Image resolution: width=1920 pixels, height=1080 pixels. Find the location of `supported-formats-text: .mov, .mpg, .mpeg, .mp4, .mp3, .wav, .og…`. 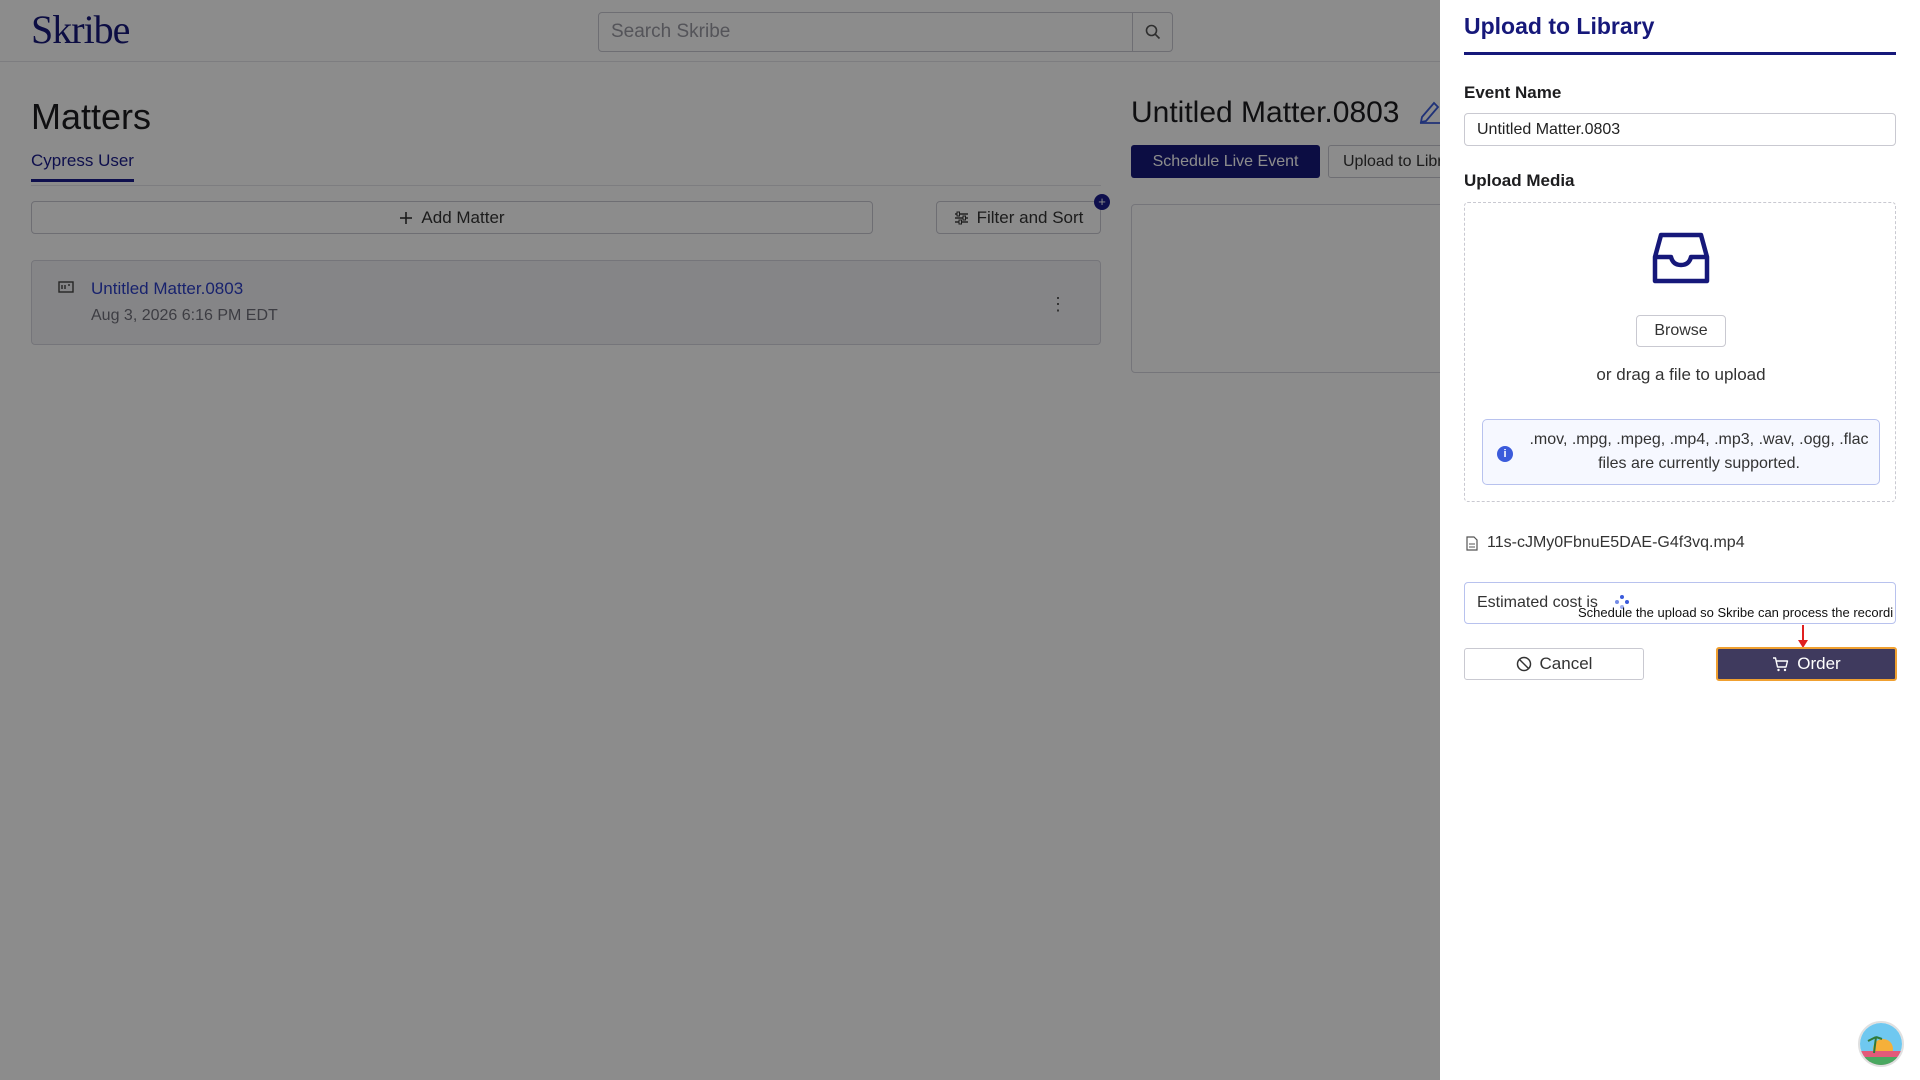

supported-formats-text: .mov, .mpg, .mpeg, .mp4, .mp3, .wav, .og… is located at coordinates (1699, 451).